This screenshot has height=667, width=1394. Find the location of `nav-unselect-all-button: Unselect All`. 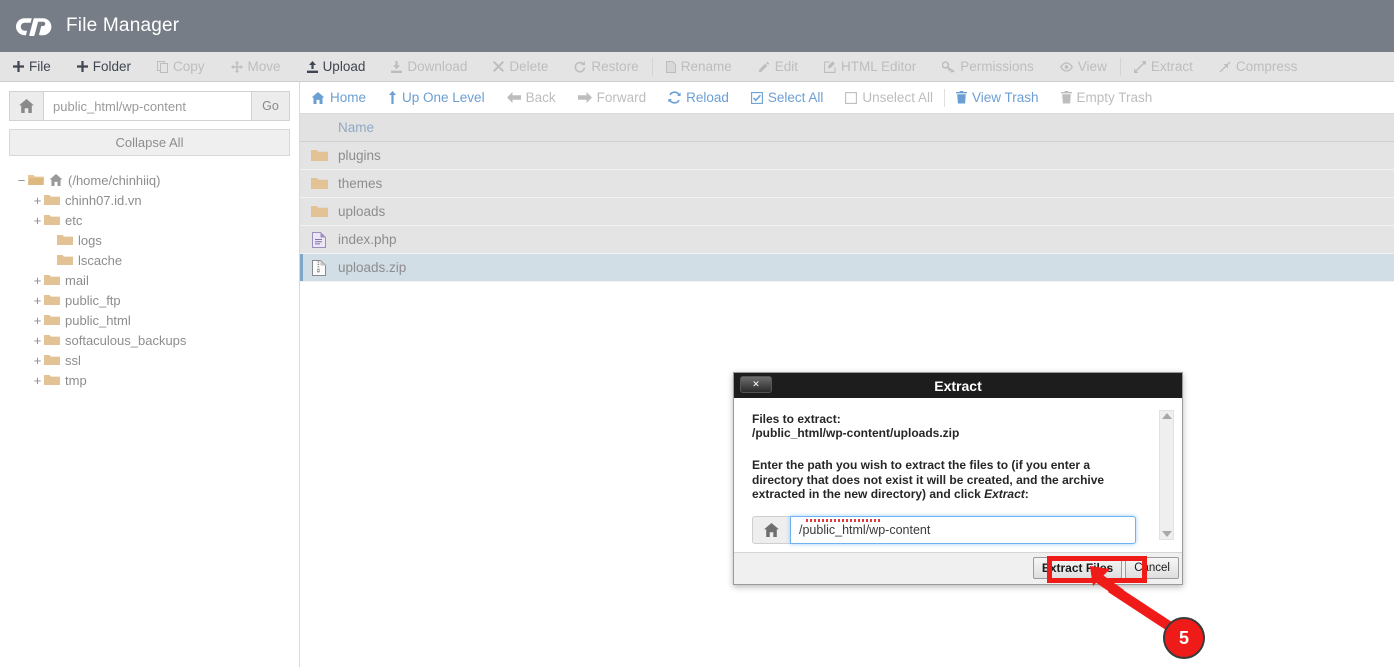

nav-unselect-all-button: Unselect All is located at coordinates (889, 98).